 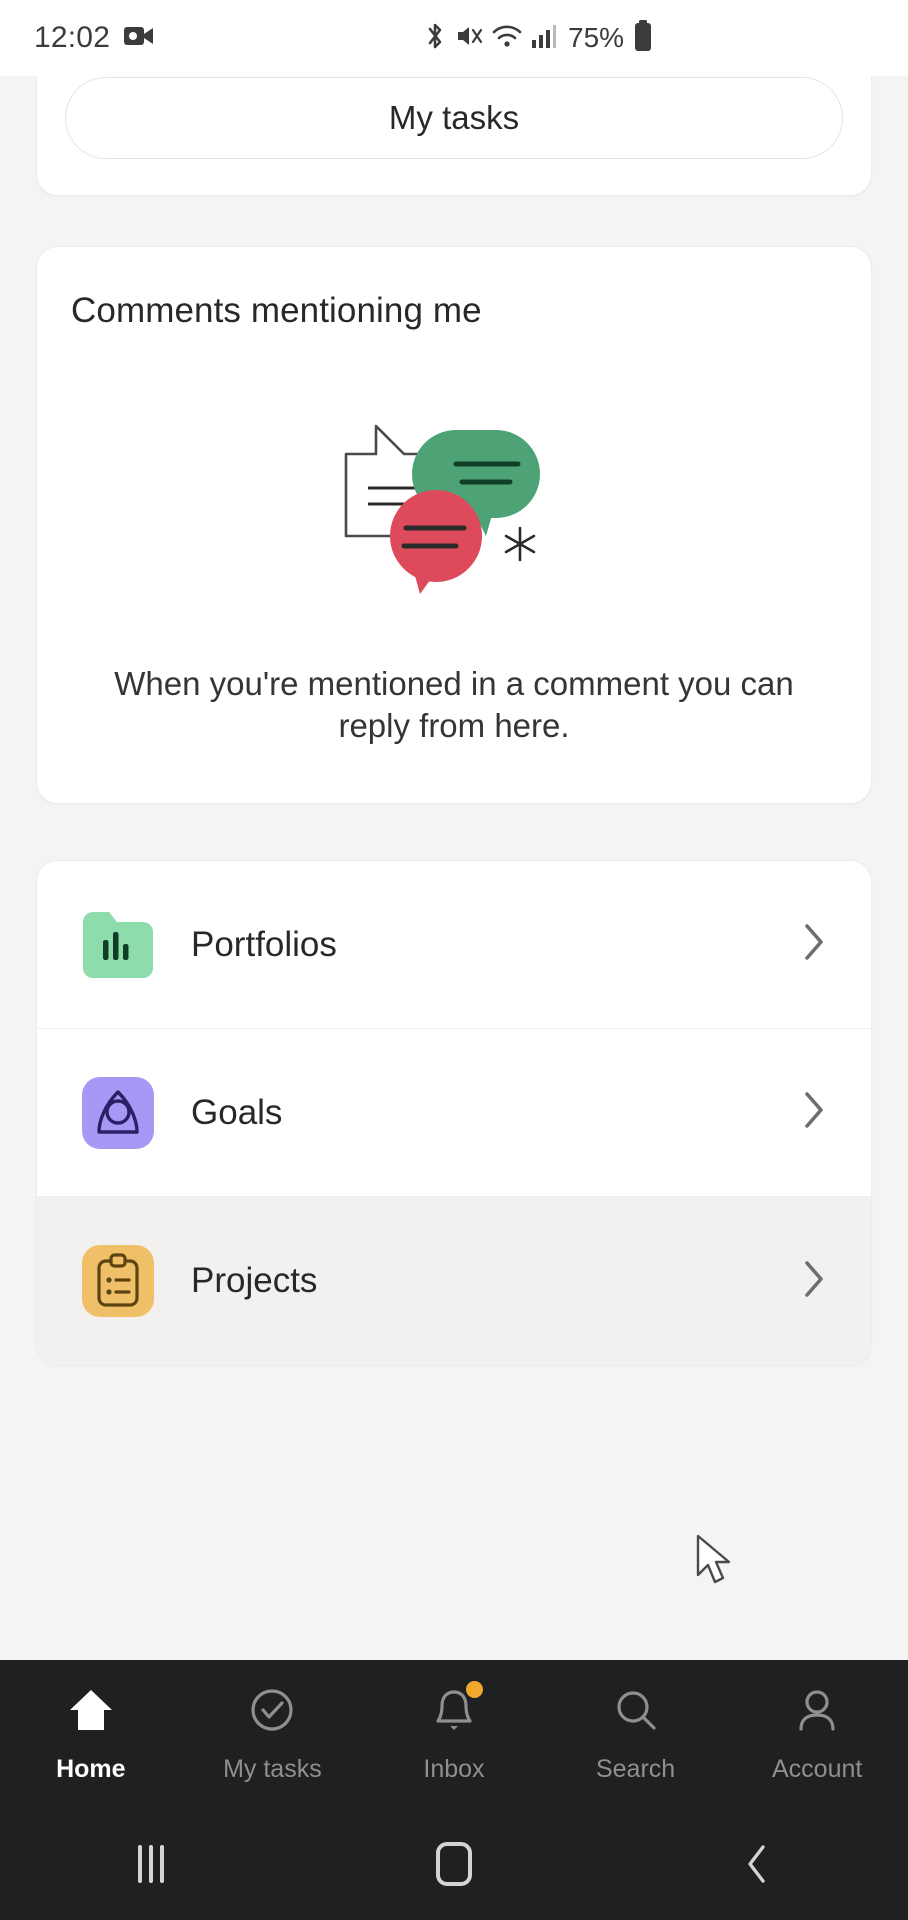 I want to click on inbox-notification-badge, so click(x=474, y=1689).